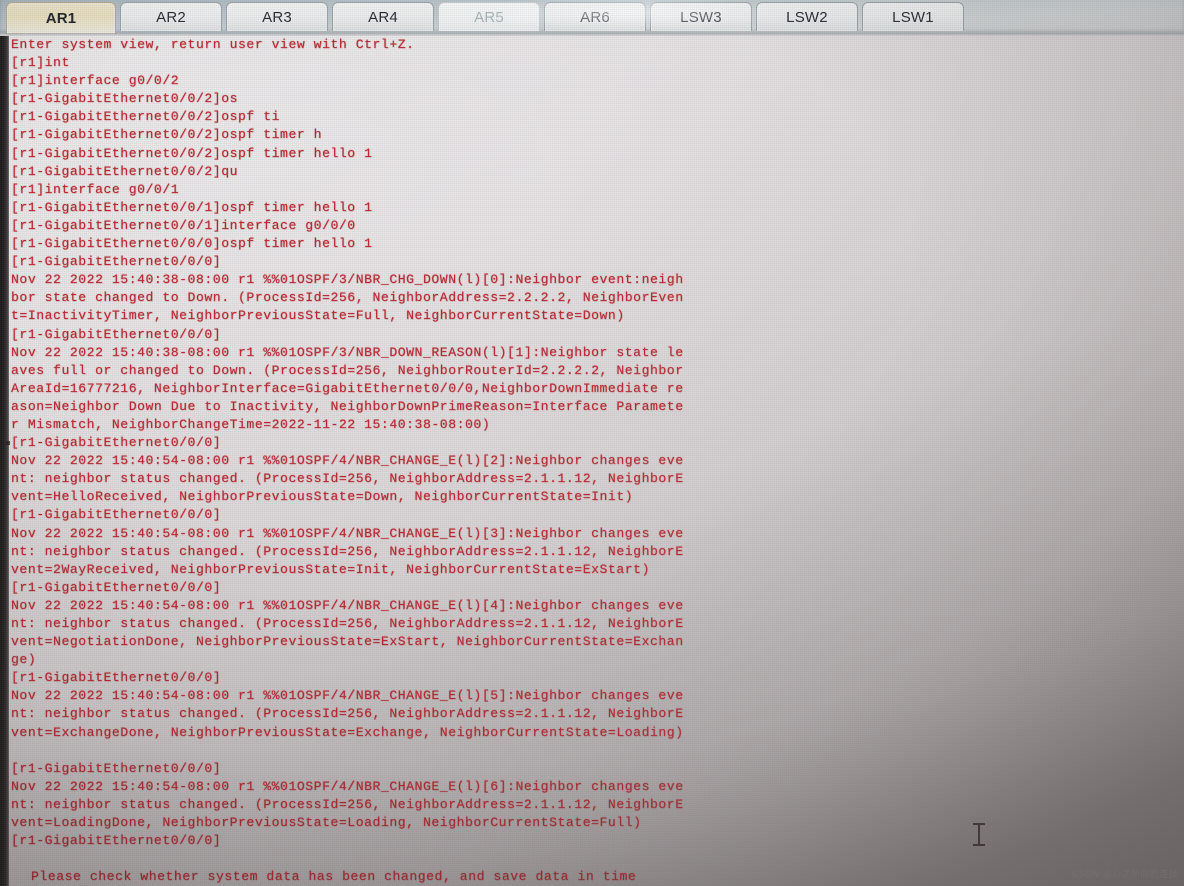 Image resolution: width=1184 pixels, height=886 pixels. I want to click on tab-ar4: AR4, so click(383, 16).